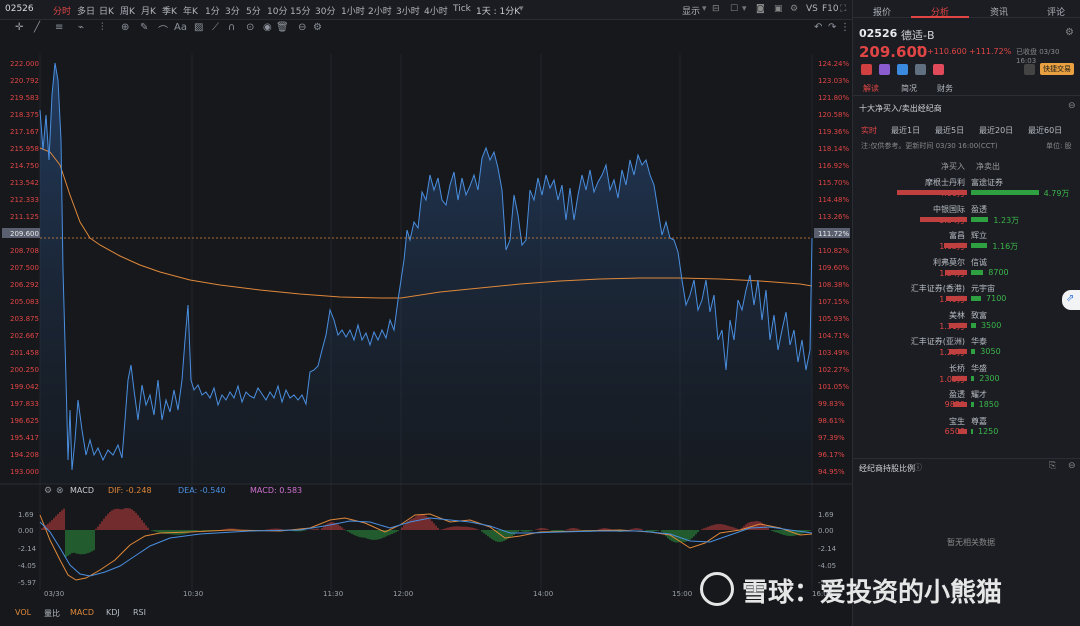  What do you see at coordinates (163, 29) in the screenshot?
I see `shape-icon: ⌒` at bounding box center [163, 29].